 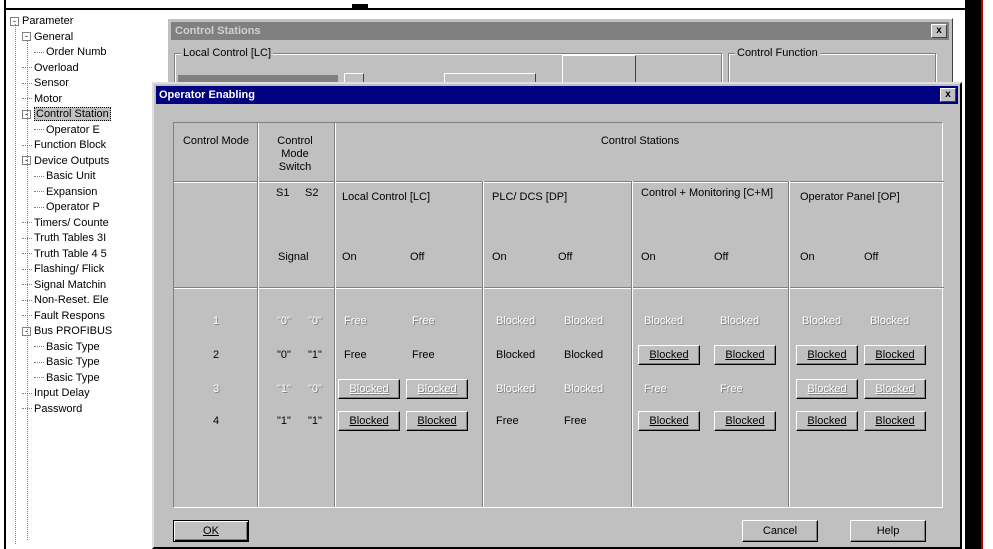 I want to click on function-button, so click(x=599, y=70).